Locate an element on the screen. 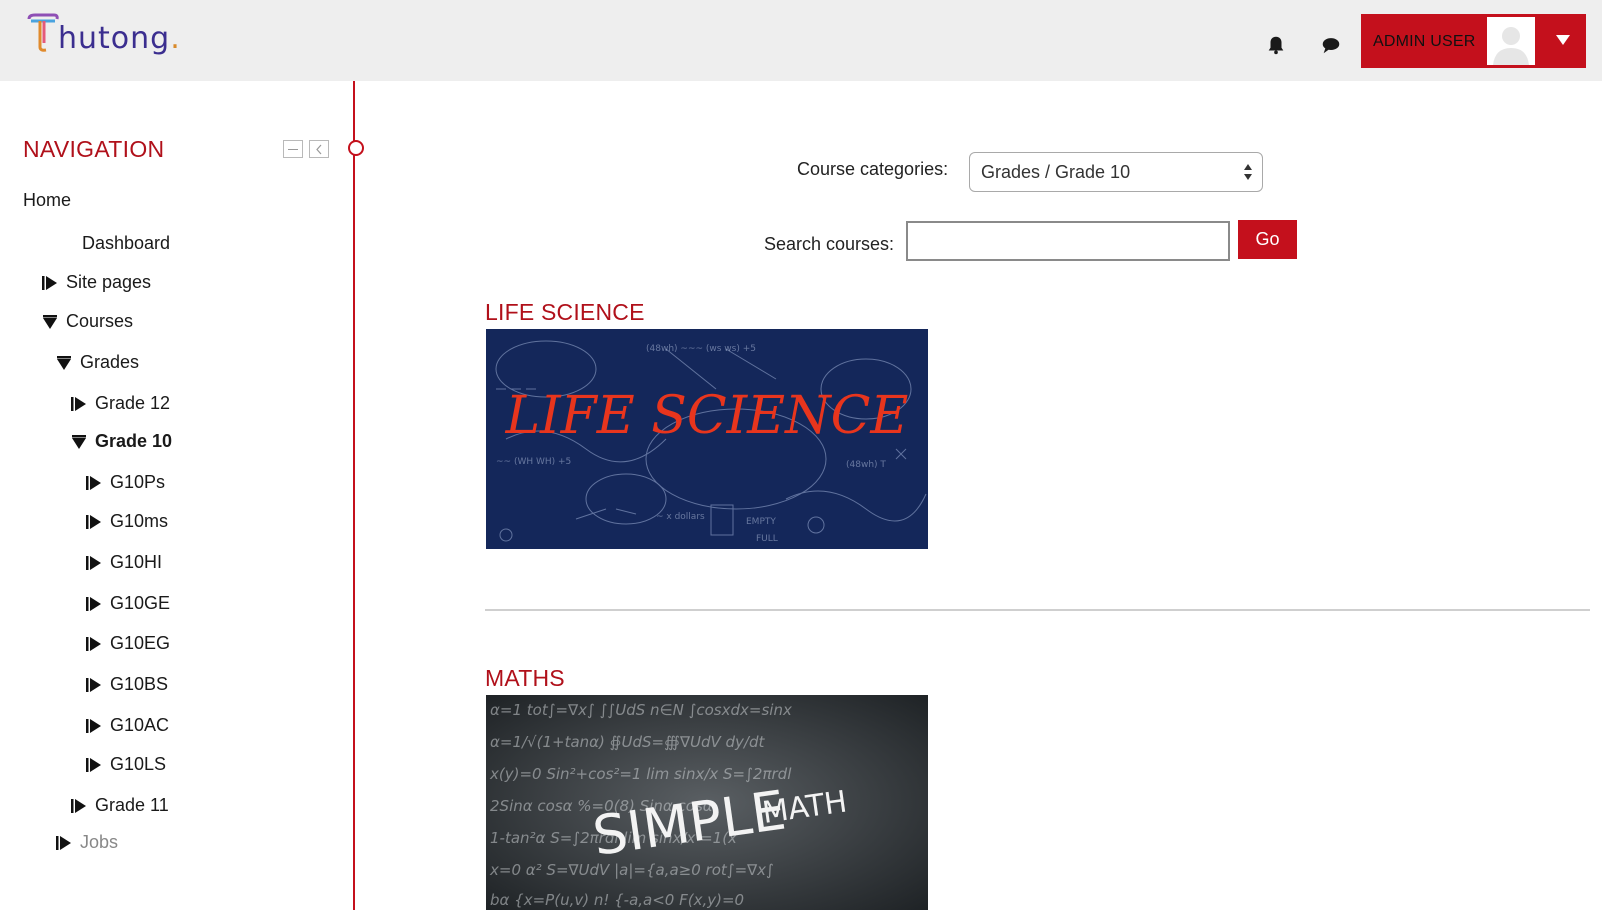 The height and width of the screenshot is (910, 1602). select-arrows-icon is located at coordinates (1248, 172).